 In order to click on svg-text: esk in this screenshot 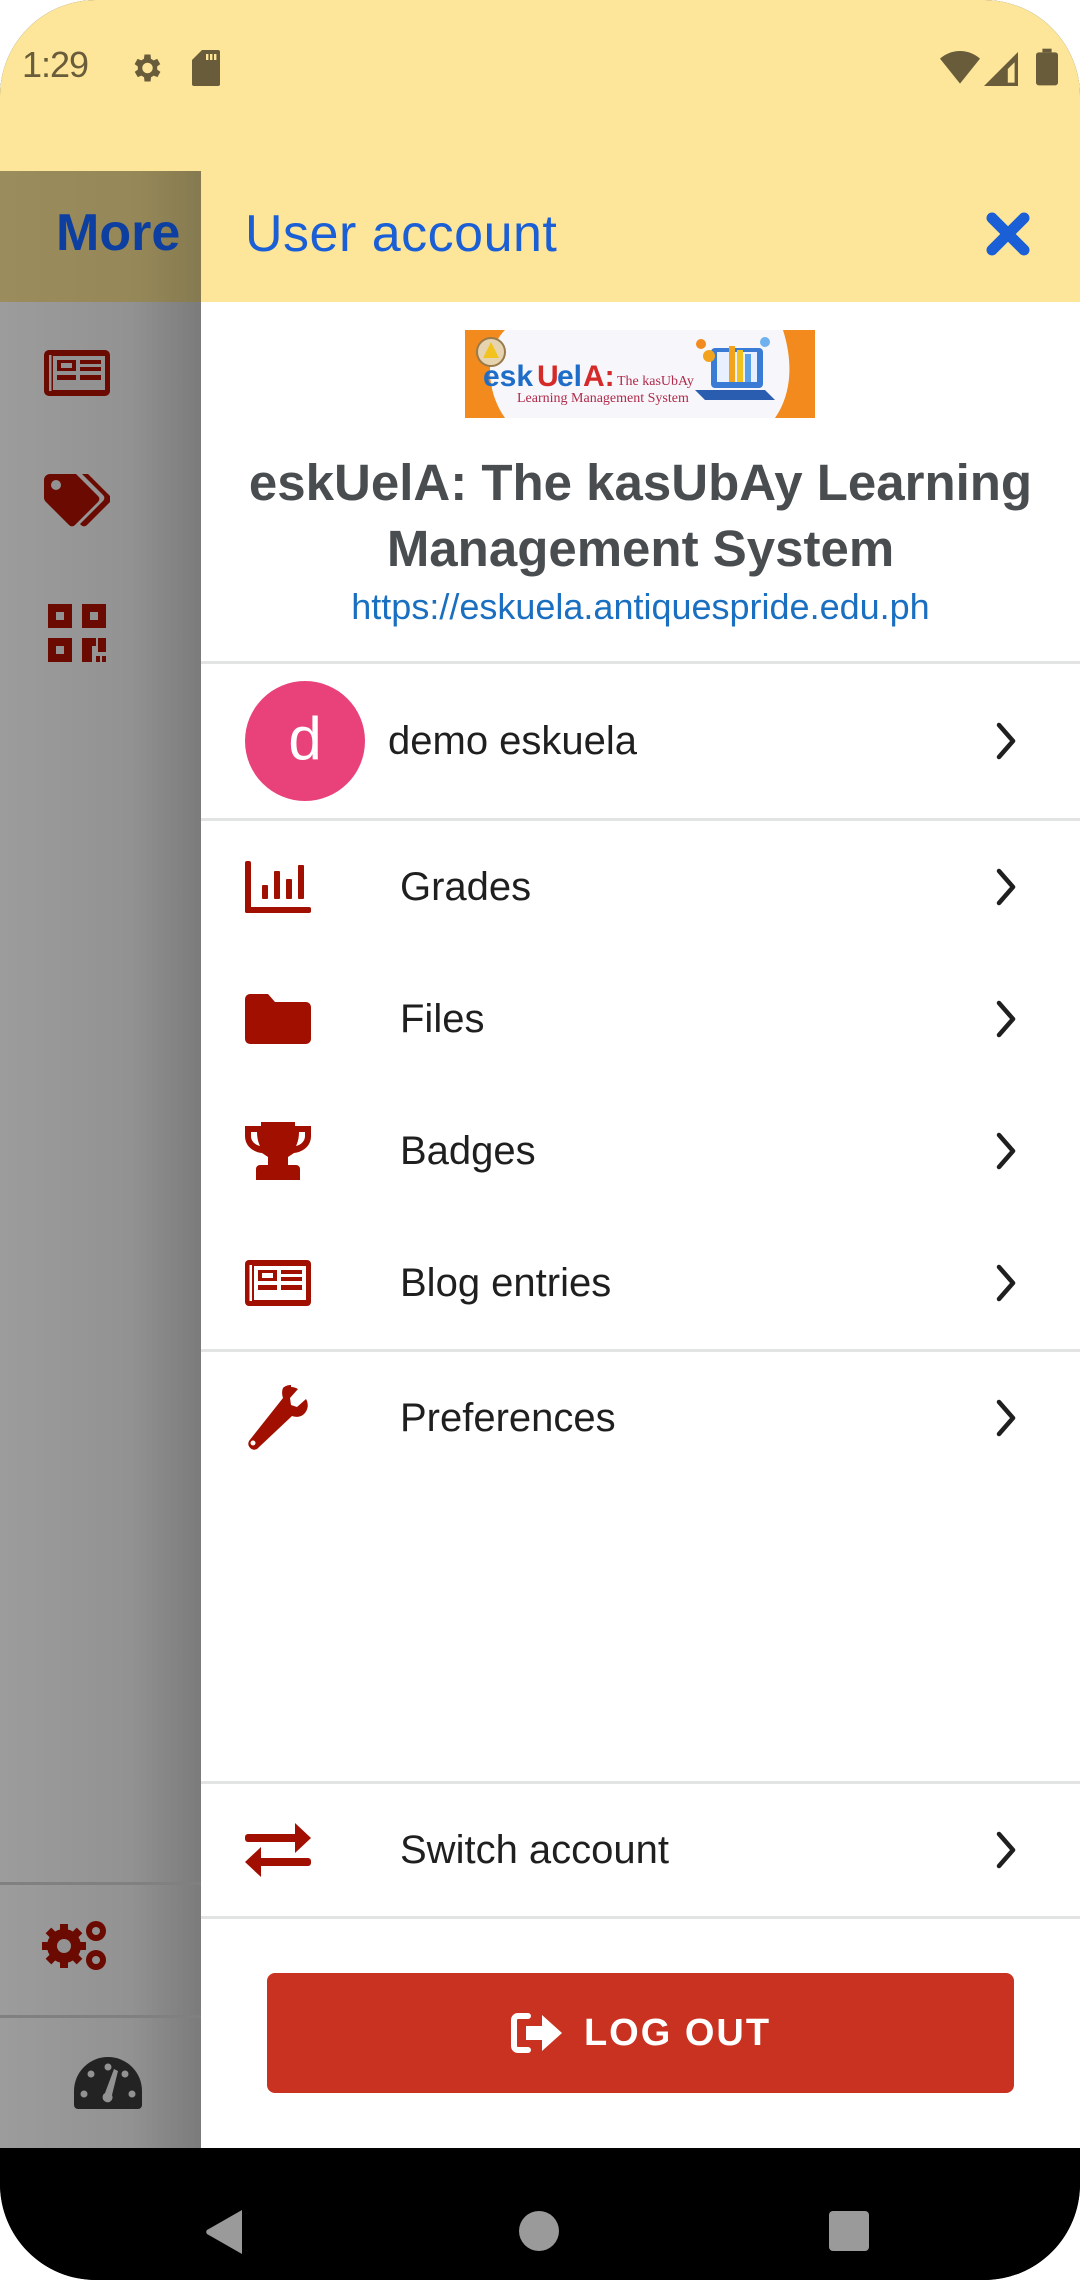, I will do `click(508, 376)`.